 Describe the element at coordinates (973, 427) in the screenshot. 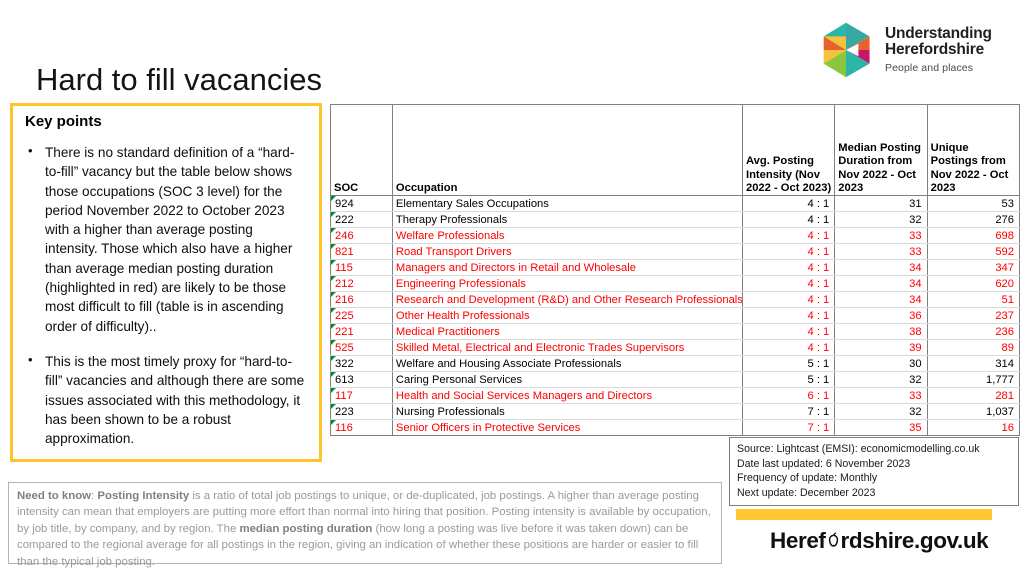

I see `cell-unique-postings: 16` at that location.